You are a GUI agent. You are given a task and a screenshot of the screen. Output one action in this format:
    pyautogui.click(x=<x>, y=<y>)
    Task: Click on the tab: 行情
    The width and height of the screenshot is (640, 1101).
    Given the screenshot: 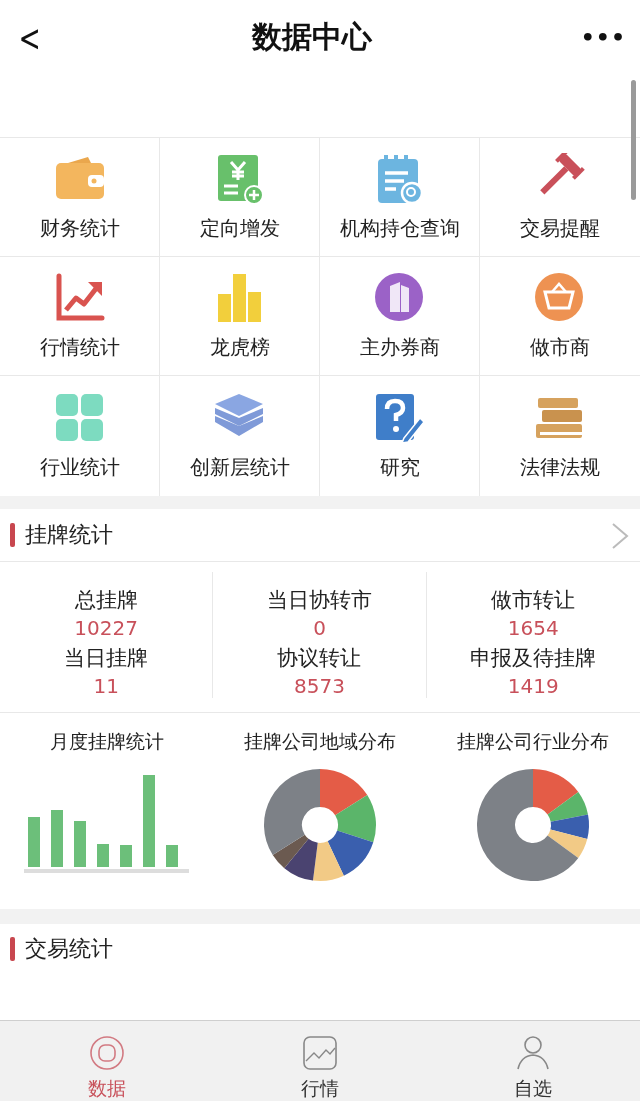 What is the action you would take?
    pyautogui.click(x=320, y=1061)
    